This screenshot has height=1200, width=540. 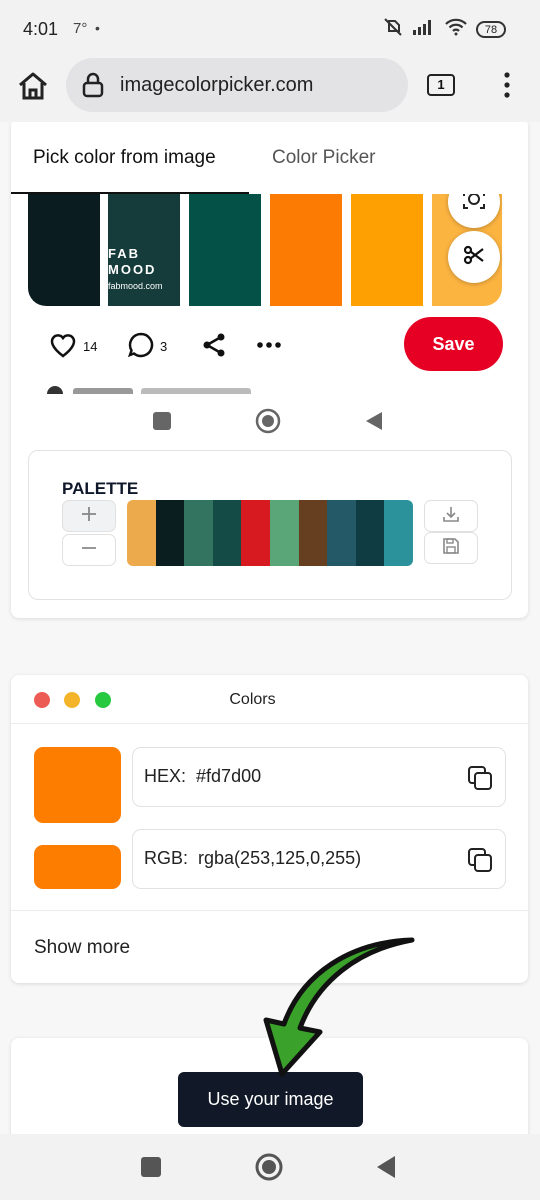 I want to click on share-icon, so click(x=214, y=345).